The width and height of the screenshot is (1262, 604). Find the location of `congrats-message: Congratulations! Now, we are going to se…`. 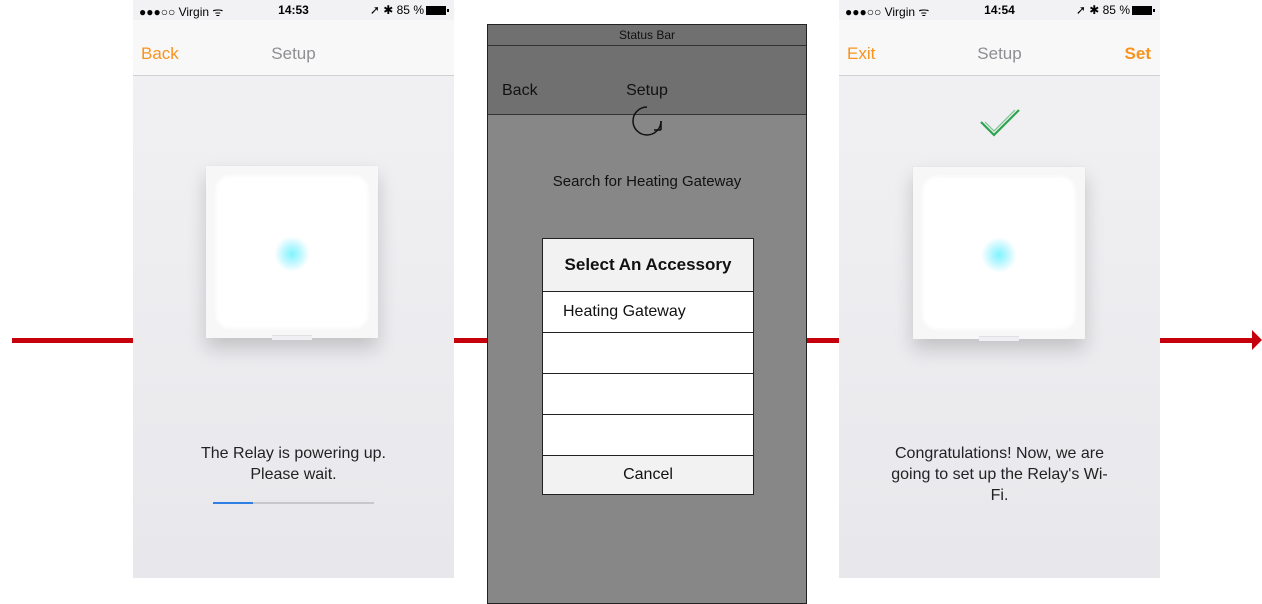

congrats-message: Congratulations! Now, we are going to se… is located at coordinates (999, 474).